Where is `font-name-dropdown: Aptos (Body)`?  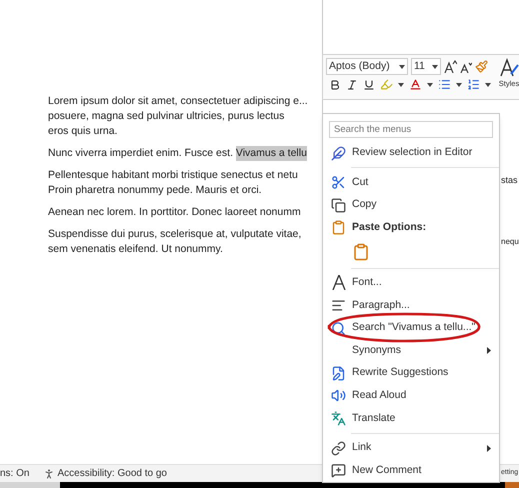 font-name-dropdown: Aptos (Body) is located at coordinates (367, 66).